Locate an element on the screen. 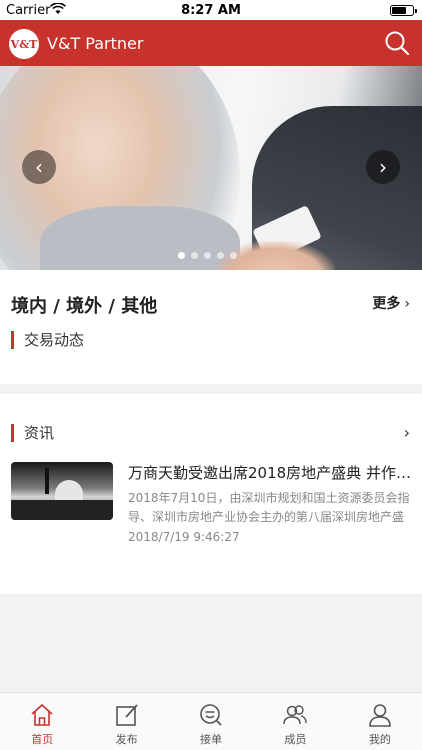  tab-label: 发布 is located at coordinates (126, 739).